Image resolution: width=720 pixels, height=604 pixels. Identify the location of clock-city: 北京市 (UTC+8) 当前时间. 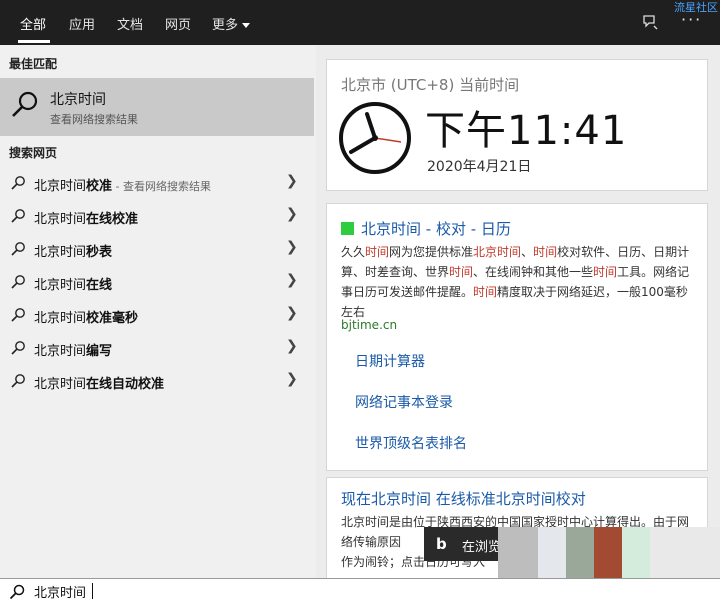
(430, 85).